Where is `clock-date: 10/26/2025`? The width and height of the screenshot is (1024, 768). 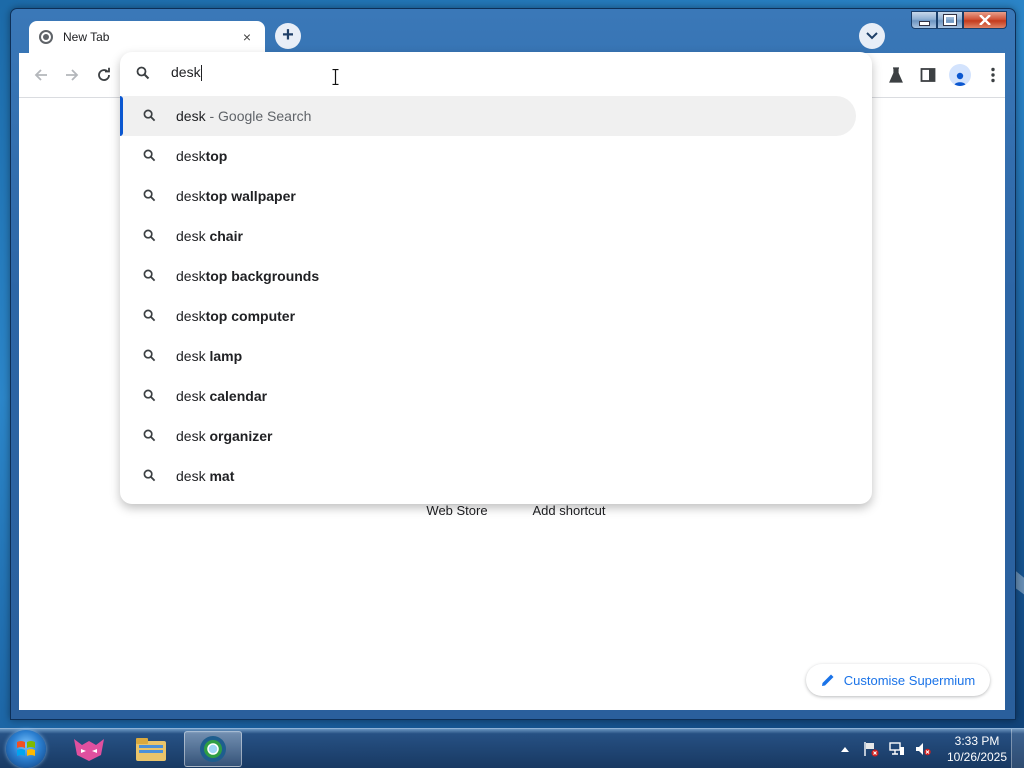
clock-date: 10/26/2025 is located at coordinates (977, 757).